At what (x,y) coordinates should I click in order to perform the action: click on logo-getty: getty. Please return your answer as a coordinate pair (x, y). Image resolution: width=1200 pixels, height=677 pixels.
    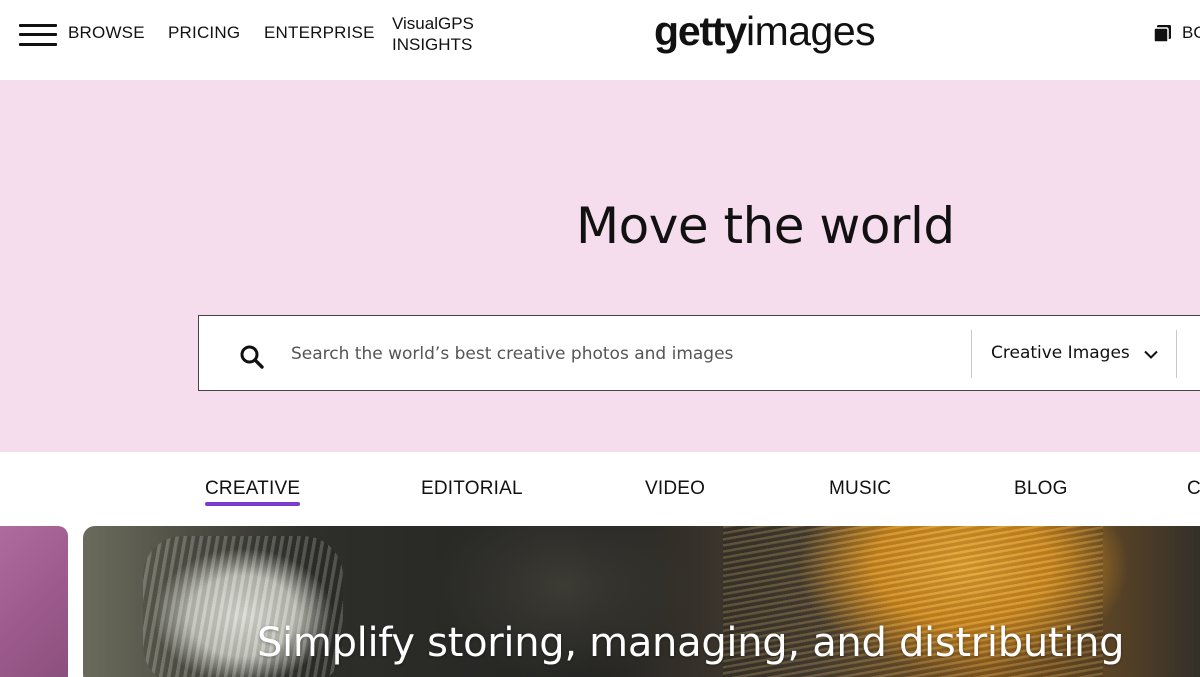
    Looking at the image, I should click on (700, 31).